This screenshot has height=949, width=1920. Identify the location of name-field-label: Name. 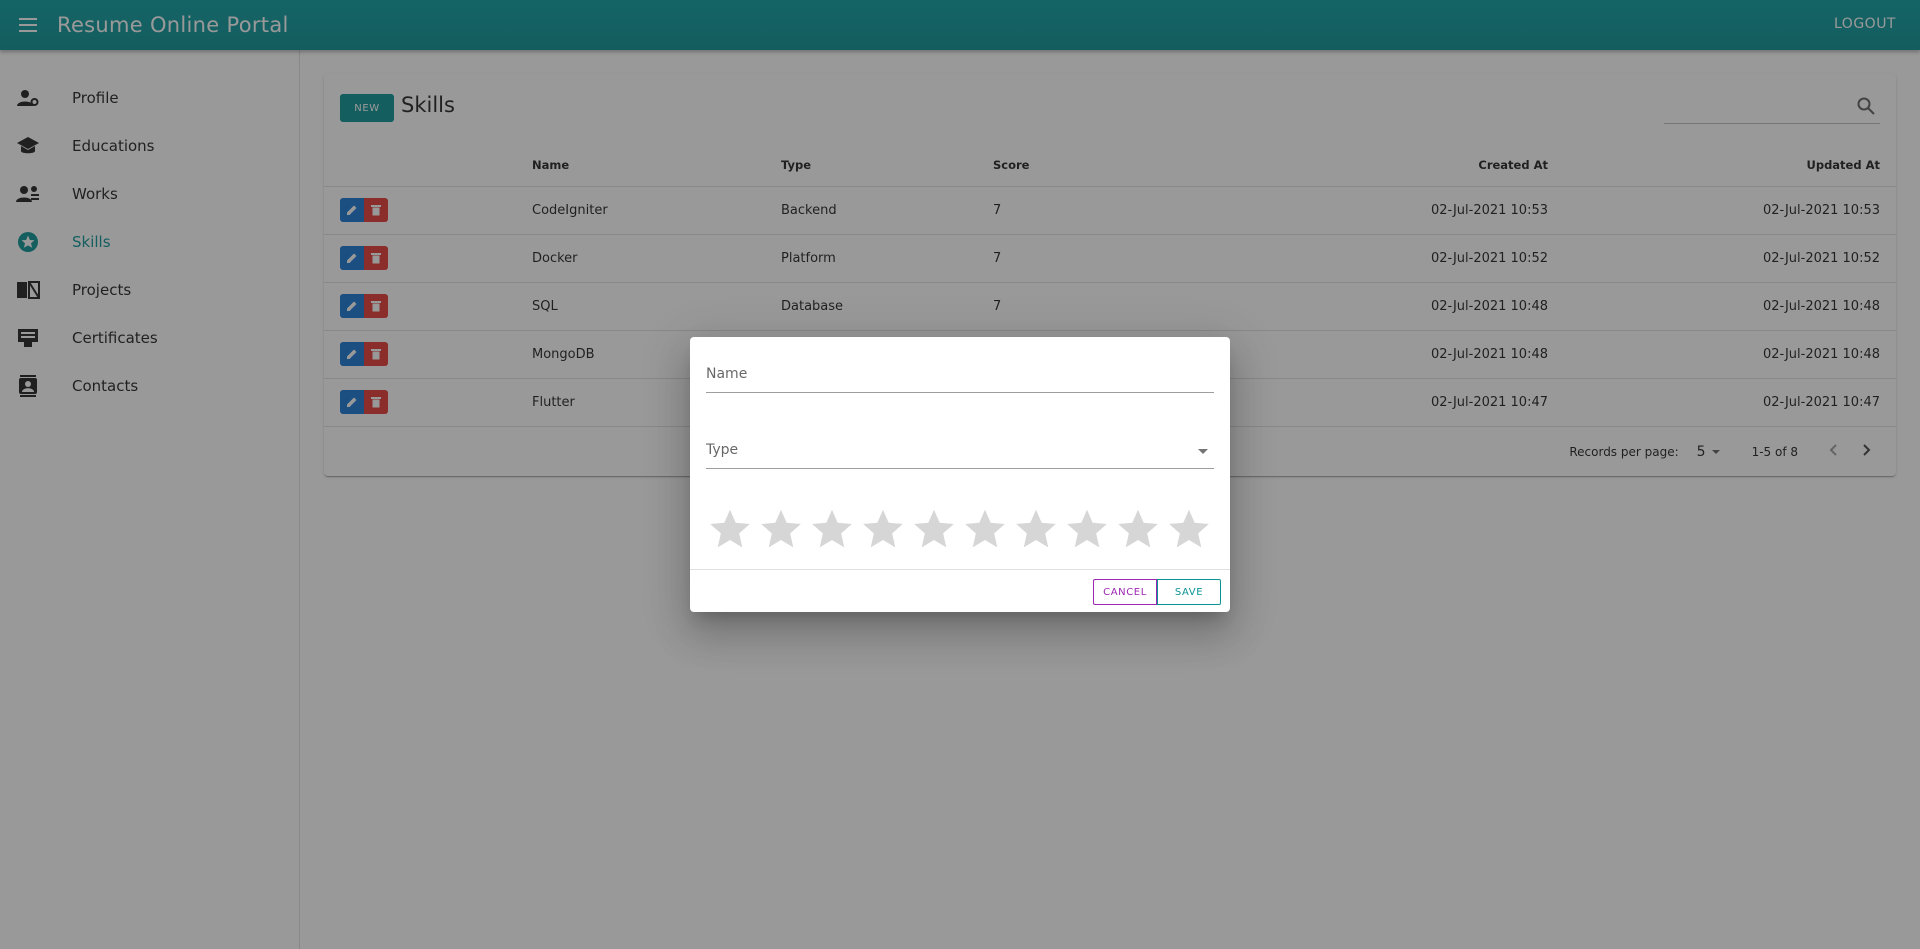
(727, 374).